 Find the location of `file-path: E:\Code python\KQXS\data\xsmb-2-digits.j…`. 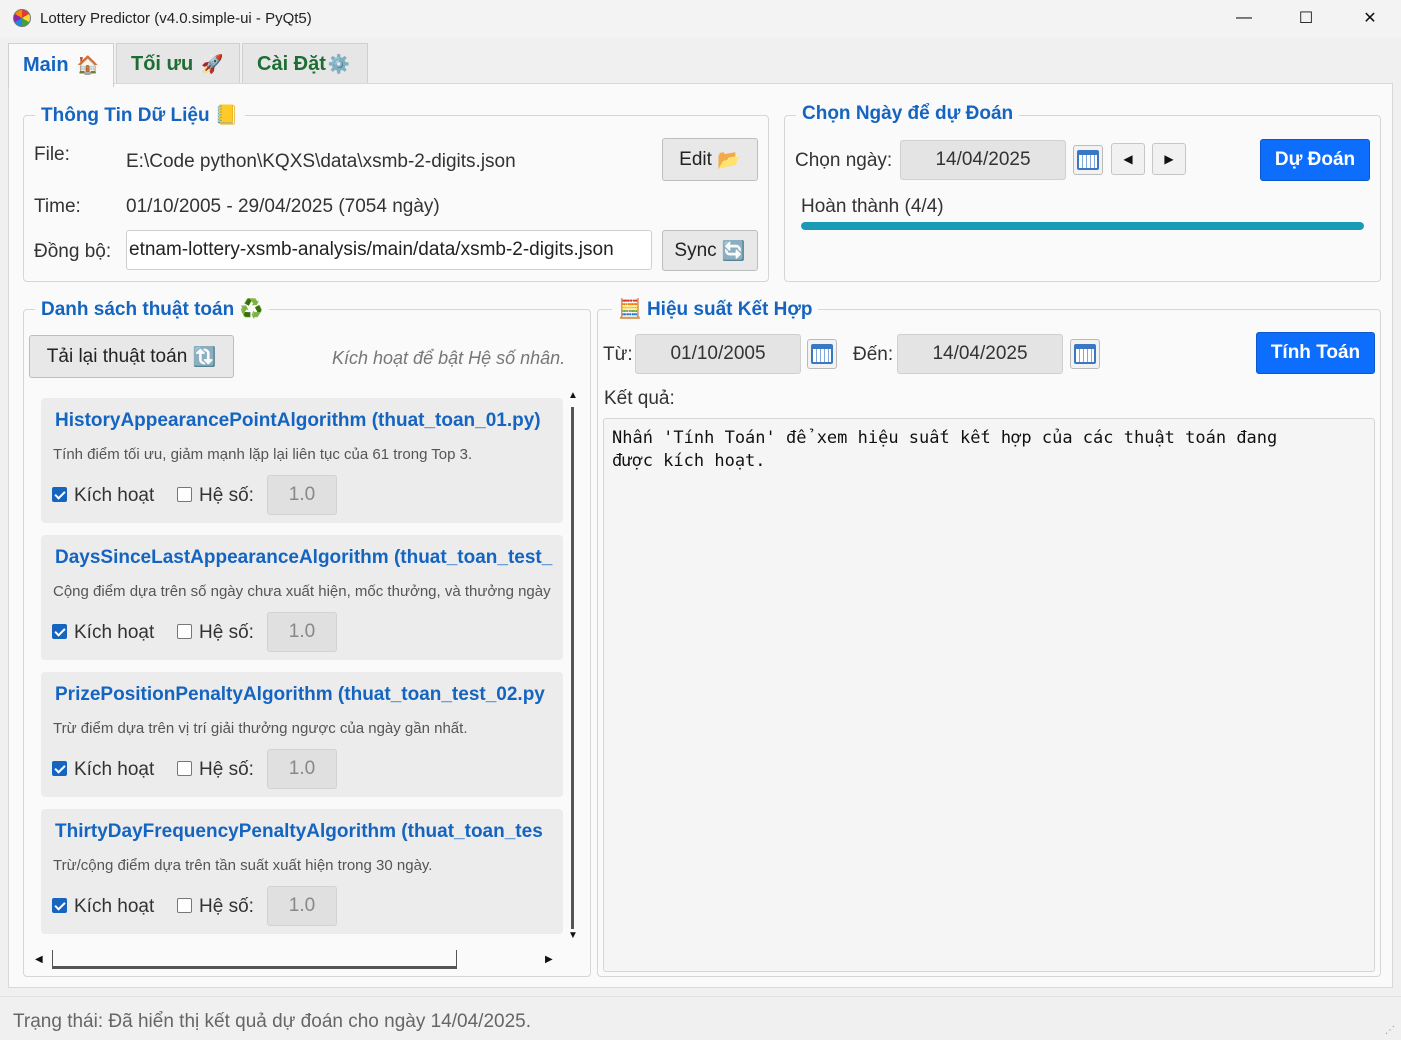

file-path: E:\Code python\KQXS\data\xsmb-2-digits.j… is located at coordinates (321, 161).